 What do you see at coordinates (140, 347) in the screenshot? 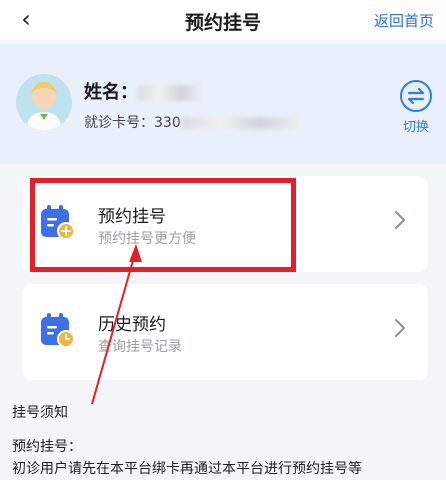
I see `menu-item-subtitle: 查询挂号记录` at bounding box center [140, 347].